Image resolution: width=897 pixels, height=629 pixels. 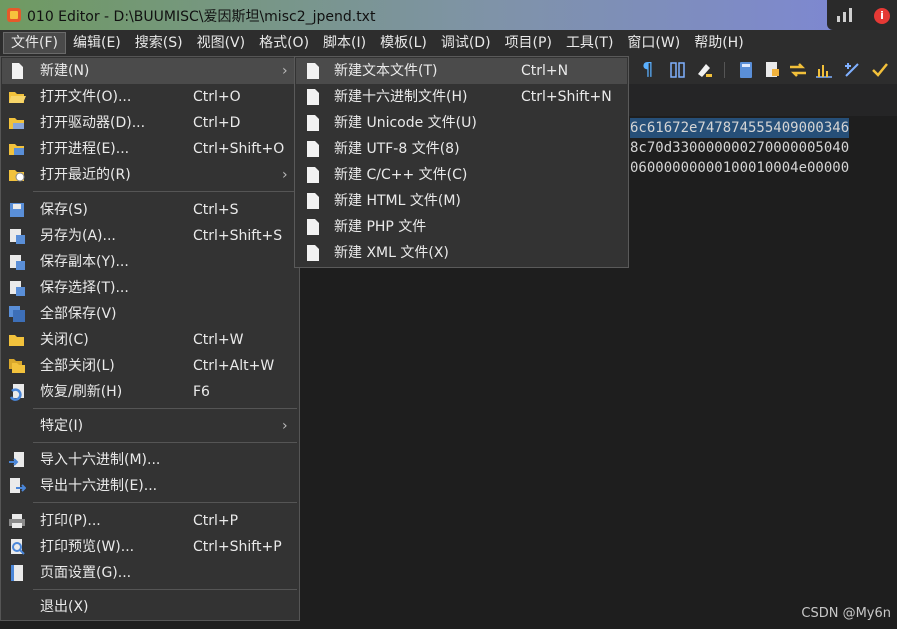 What do you see at coordinates (150, 314) in the screenshot?
I see `menu-item-save-all: 全部保存(V)` at bounding box center [150, 314].